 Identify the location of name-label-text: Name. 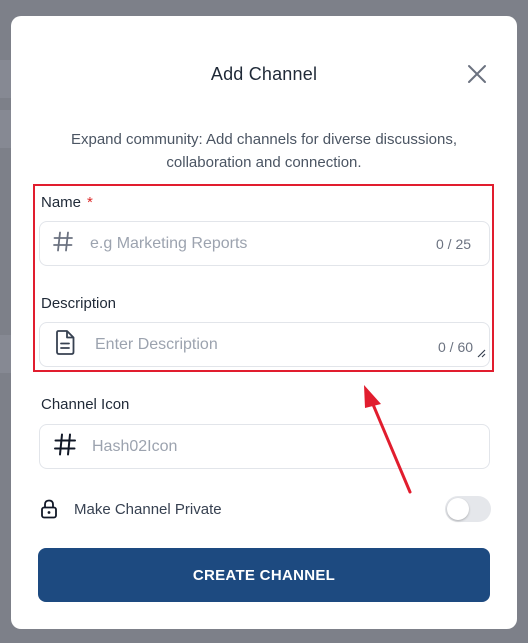
(61, 202).